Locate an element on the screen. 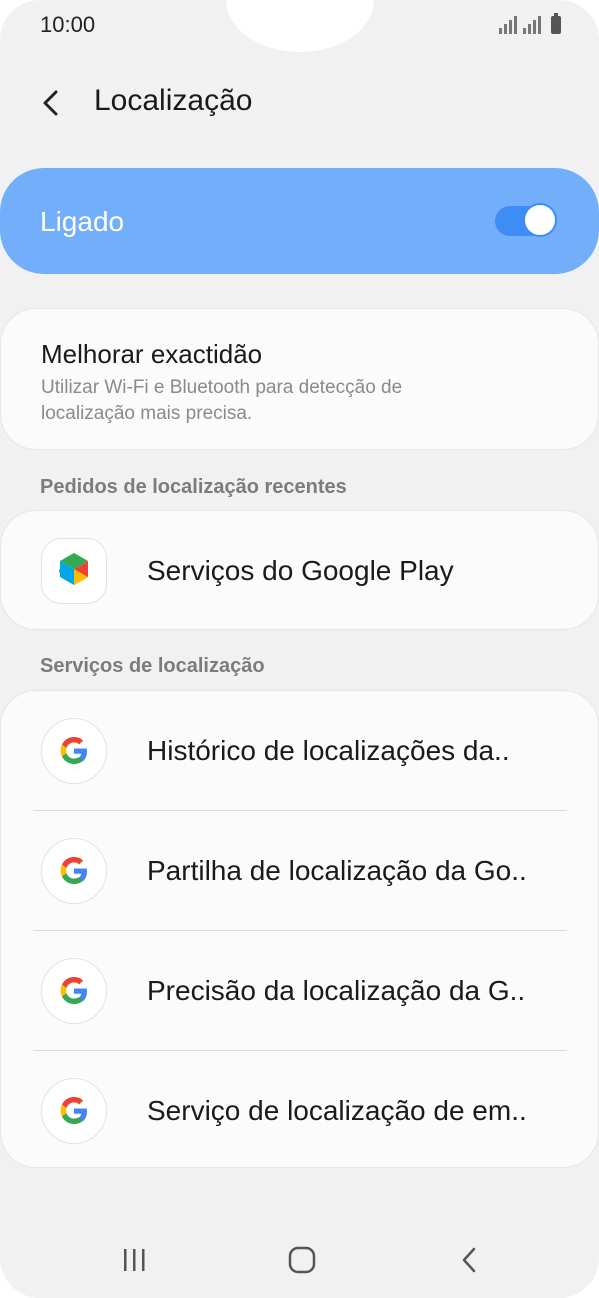 This screenshot has width=599, height=1298. location-service-label: Partilha de localização da Go.. is located at coordinates (337, 870).